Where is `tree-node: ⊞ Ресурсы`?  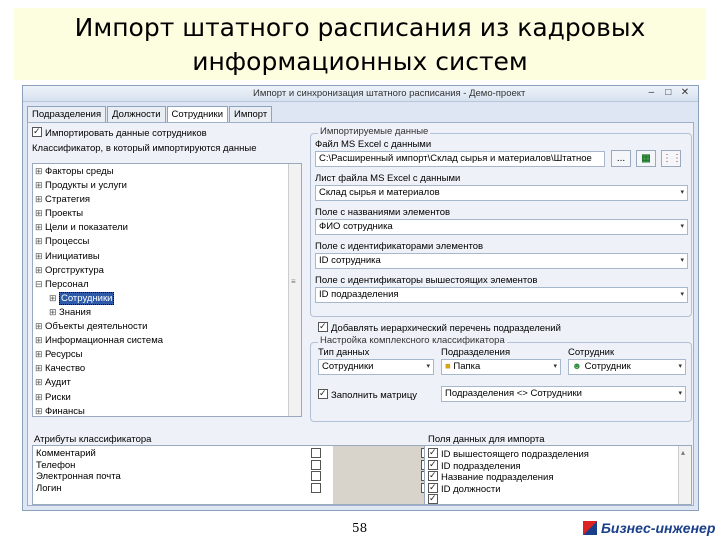 tree-node: ⊞ Ресурсы is located at coordinates (167, 354).